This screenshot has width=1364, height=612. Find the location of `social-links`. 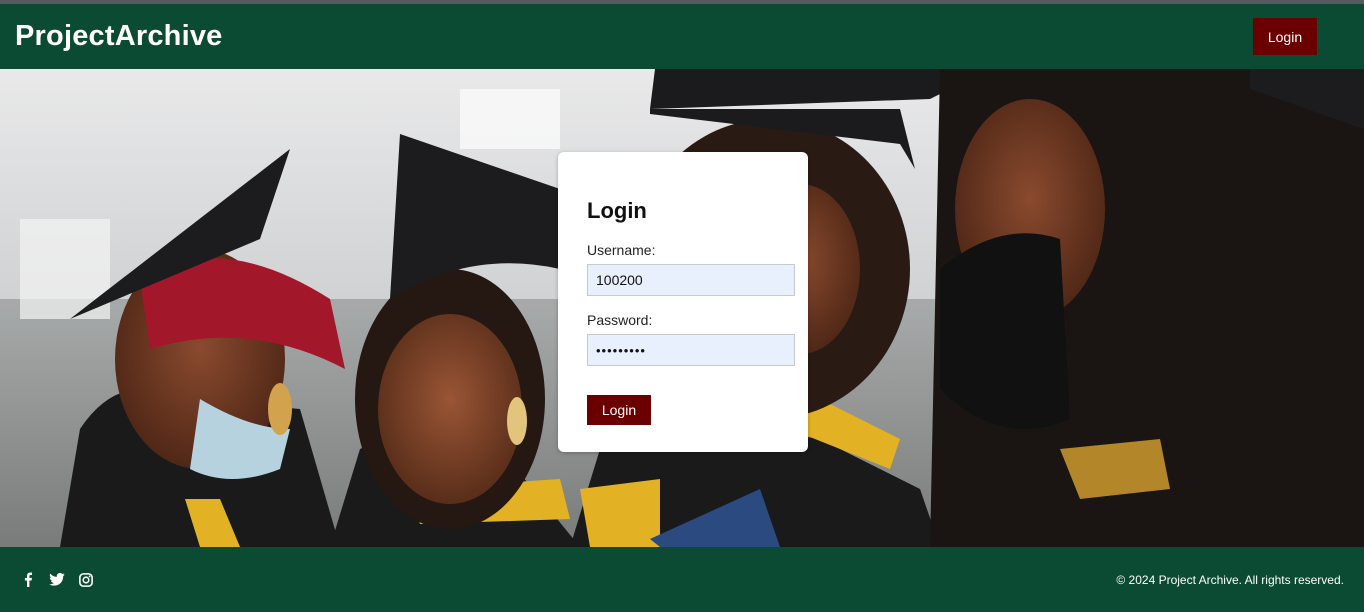

social-links is located at coordinates (57, 580).